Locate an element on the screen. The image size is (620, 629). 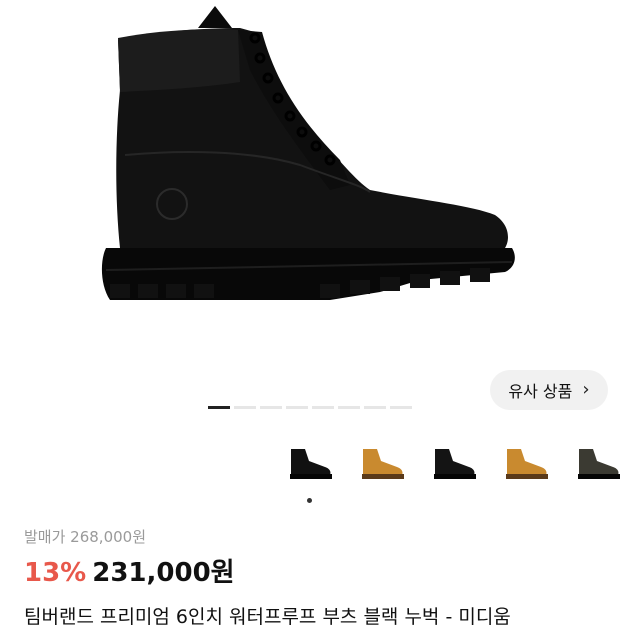
original-price: 발매가 268,000원 is located at coordinates (85, 537).